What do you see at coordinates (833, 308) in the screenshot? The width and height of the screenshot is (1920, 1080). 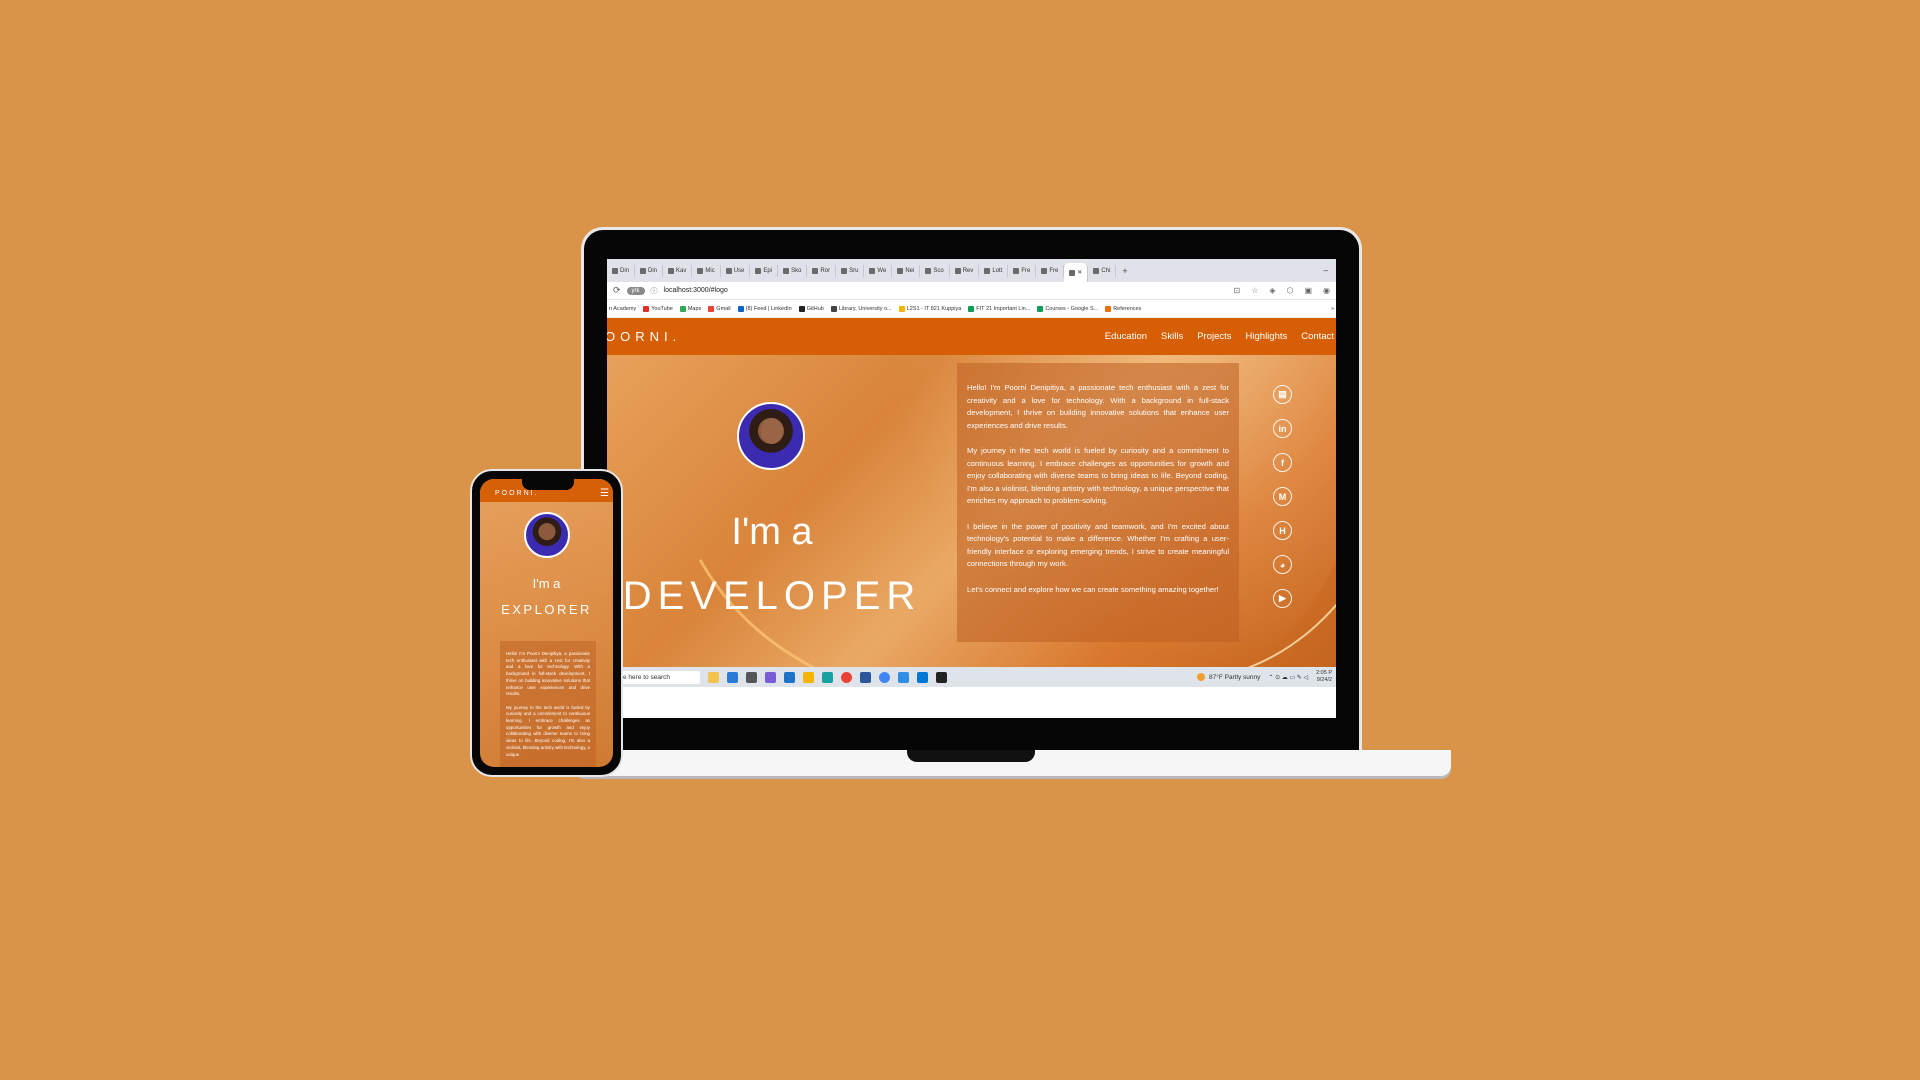 I see `library-icon` at bounding box center [833, 308].